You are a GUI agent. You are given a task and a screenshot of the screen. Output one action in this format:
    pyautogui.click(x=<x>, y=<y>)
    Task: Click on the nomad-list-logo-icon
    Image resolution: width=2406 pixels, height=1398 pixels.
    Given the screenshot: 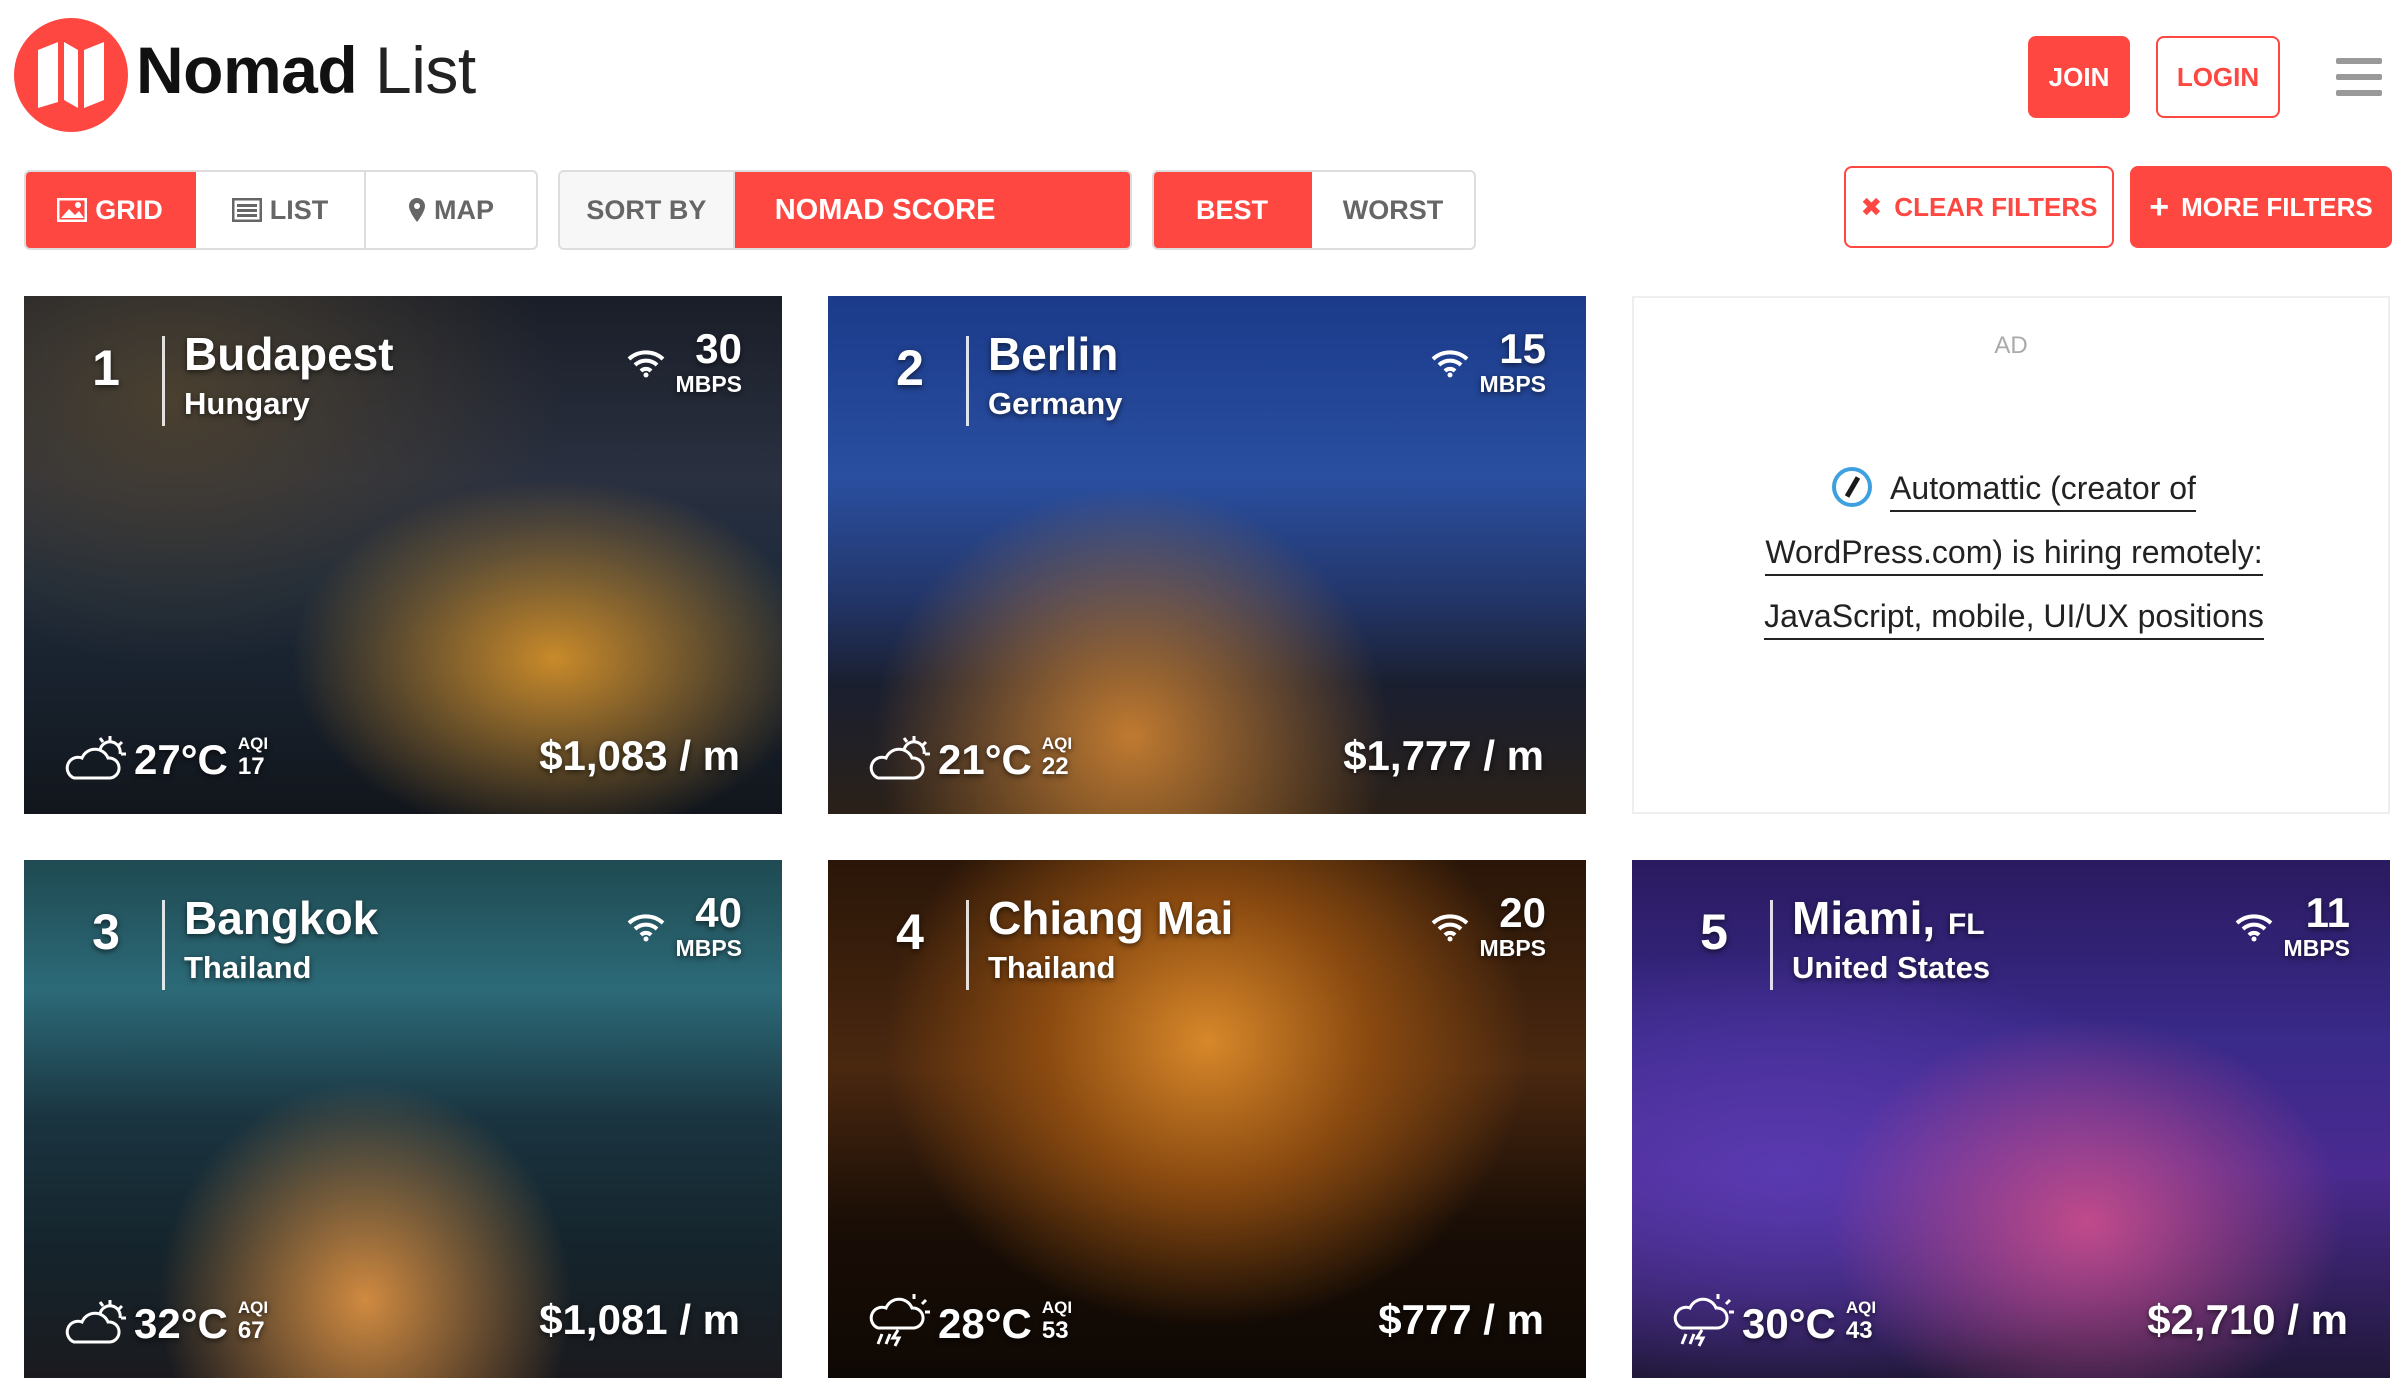 What is the action you would take?
    pyautogui.click(x=71, y=75)
    